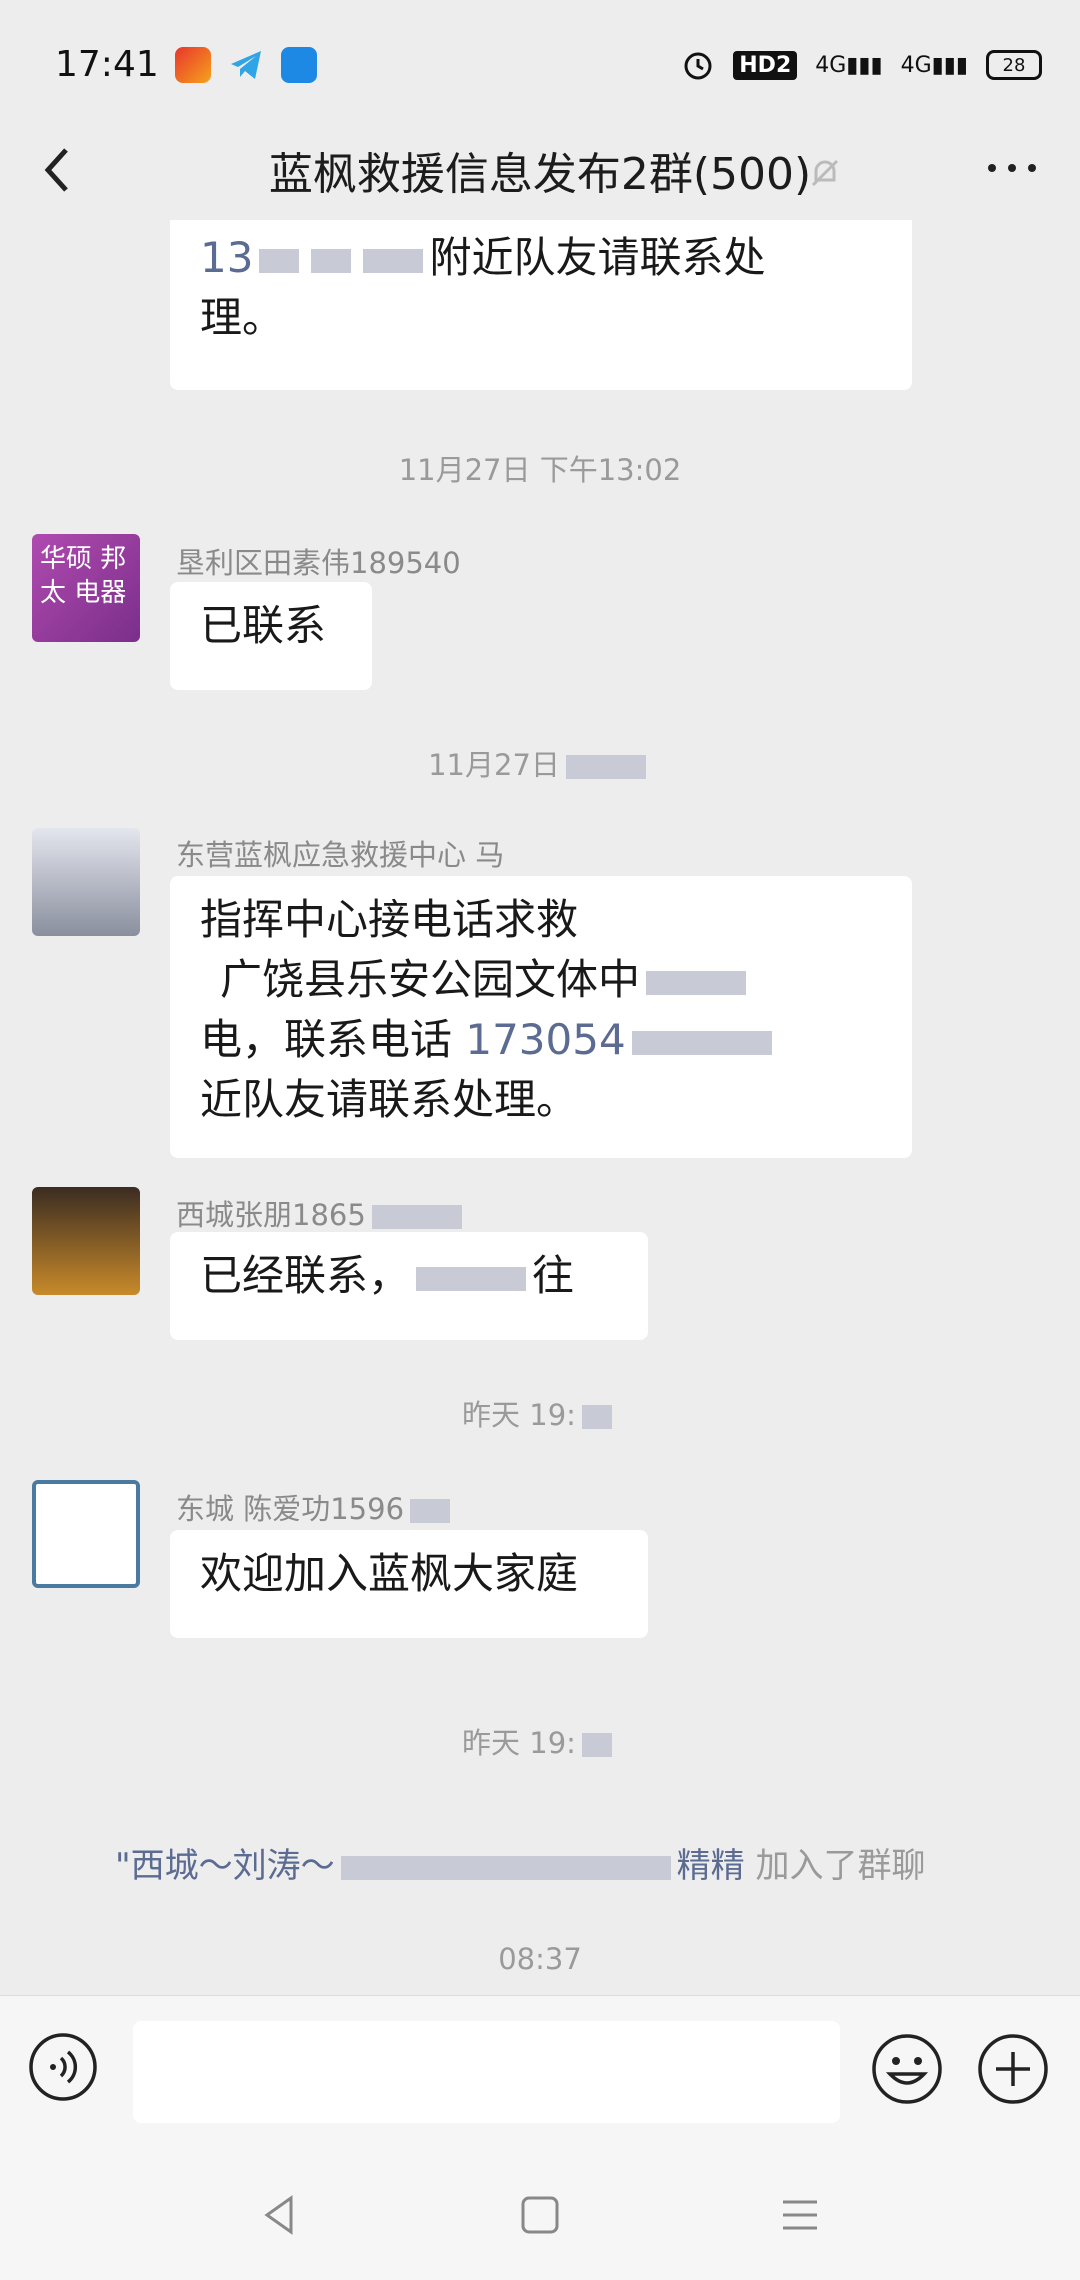  I want to click on system-text: 加入了群聊, so click(835, 1866).